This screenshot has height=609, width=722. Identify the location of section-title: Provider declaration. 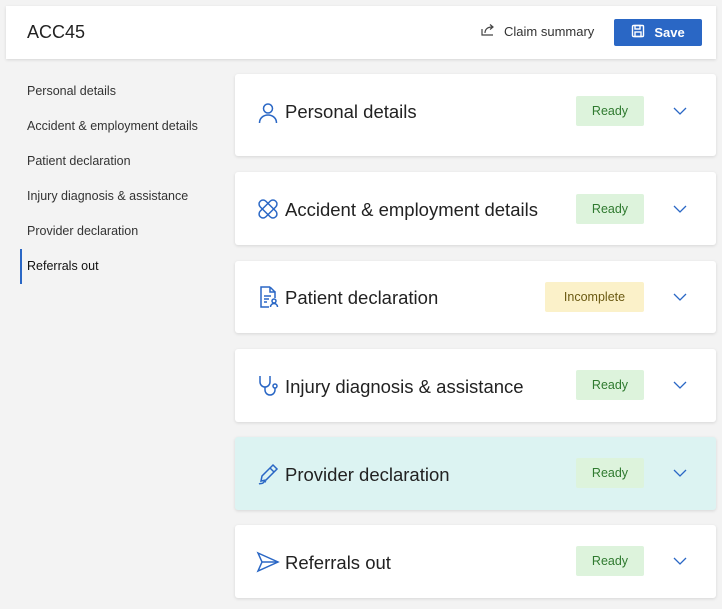
(367, 474).